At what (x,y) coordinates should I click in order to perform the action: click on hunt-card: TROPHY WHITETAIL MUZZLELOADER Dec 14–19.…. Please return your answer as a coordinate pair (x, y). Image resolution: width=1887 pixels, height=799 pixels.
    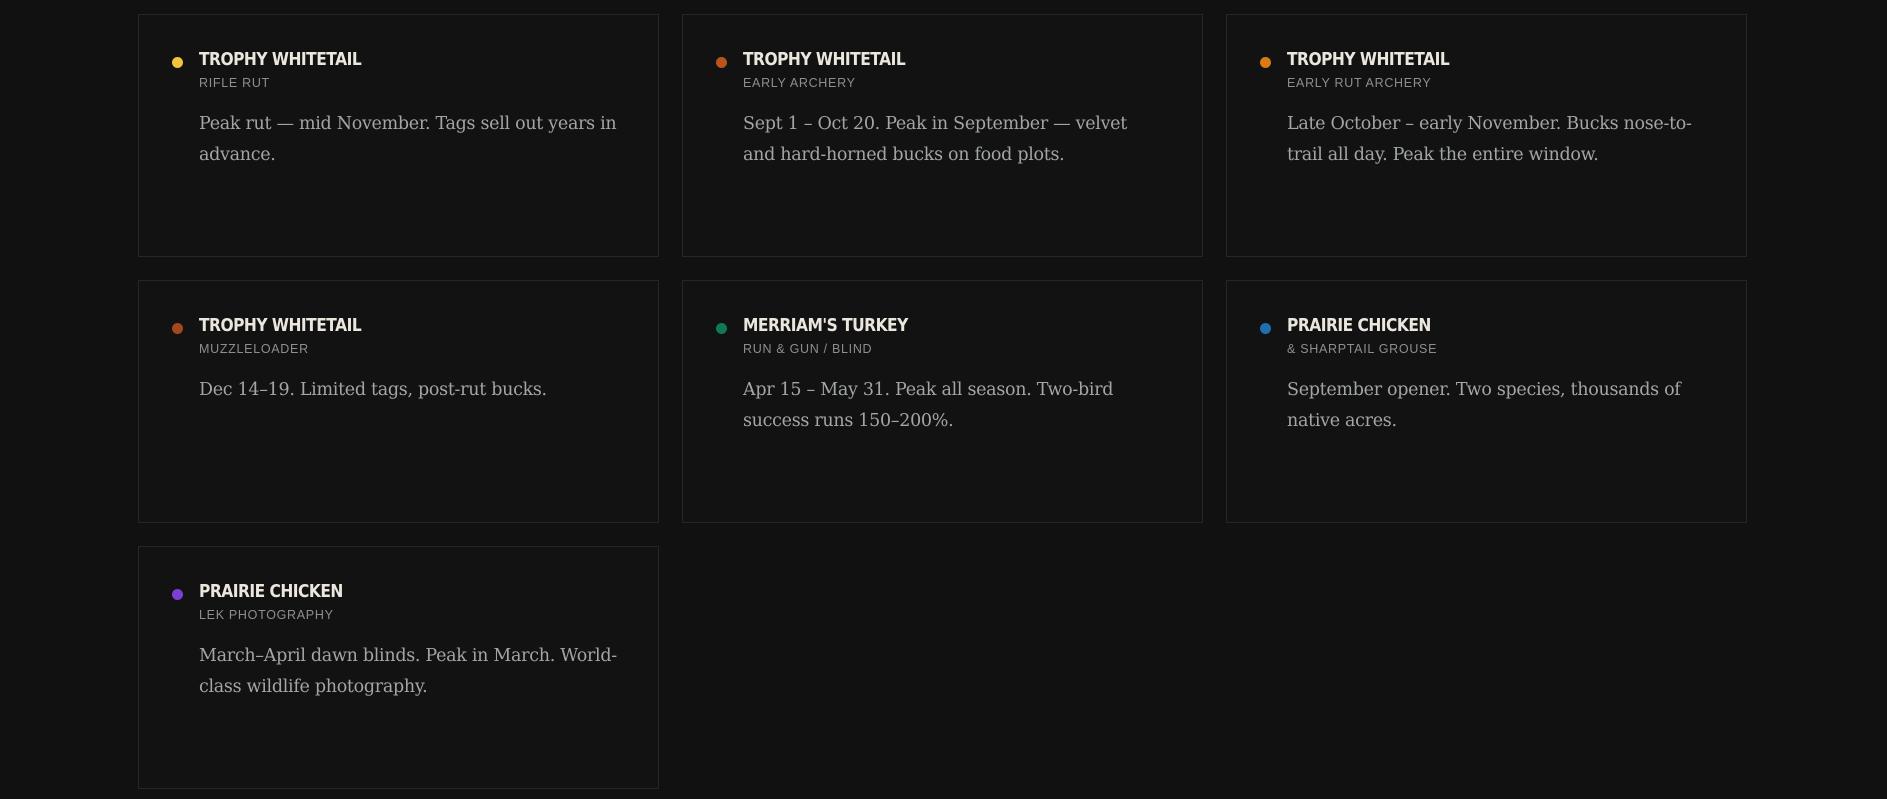
    Looking at the image, I should click on (398, 401).